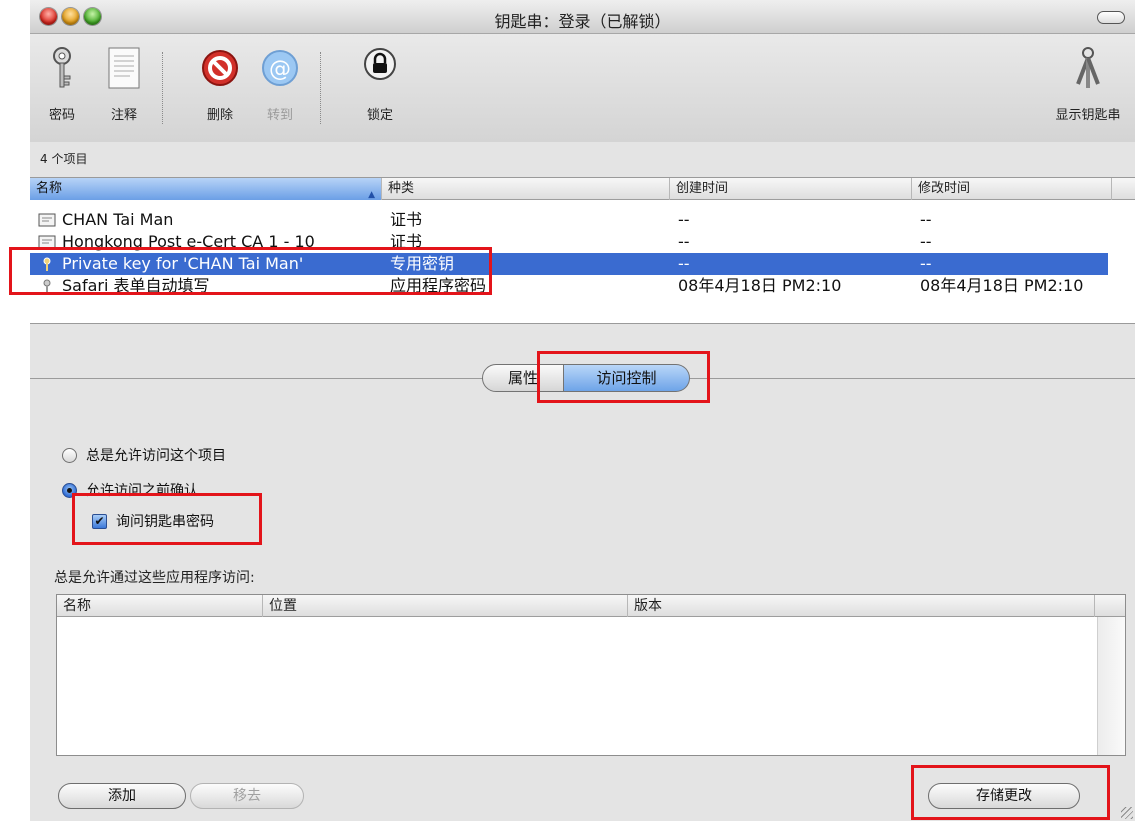 Image resolution: width=1135 pixels, height=821 pixels. I want to click on add-button: 添加, so click(122, 796).